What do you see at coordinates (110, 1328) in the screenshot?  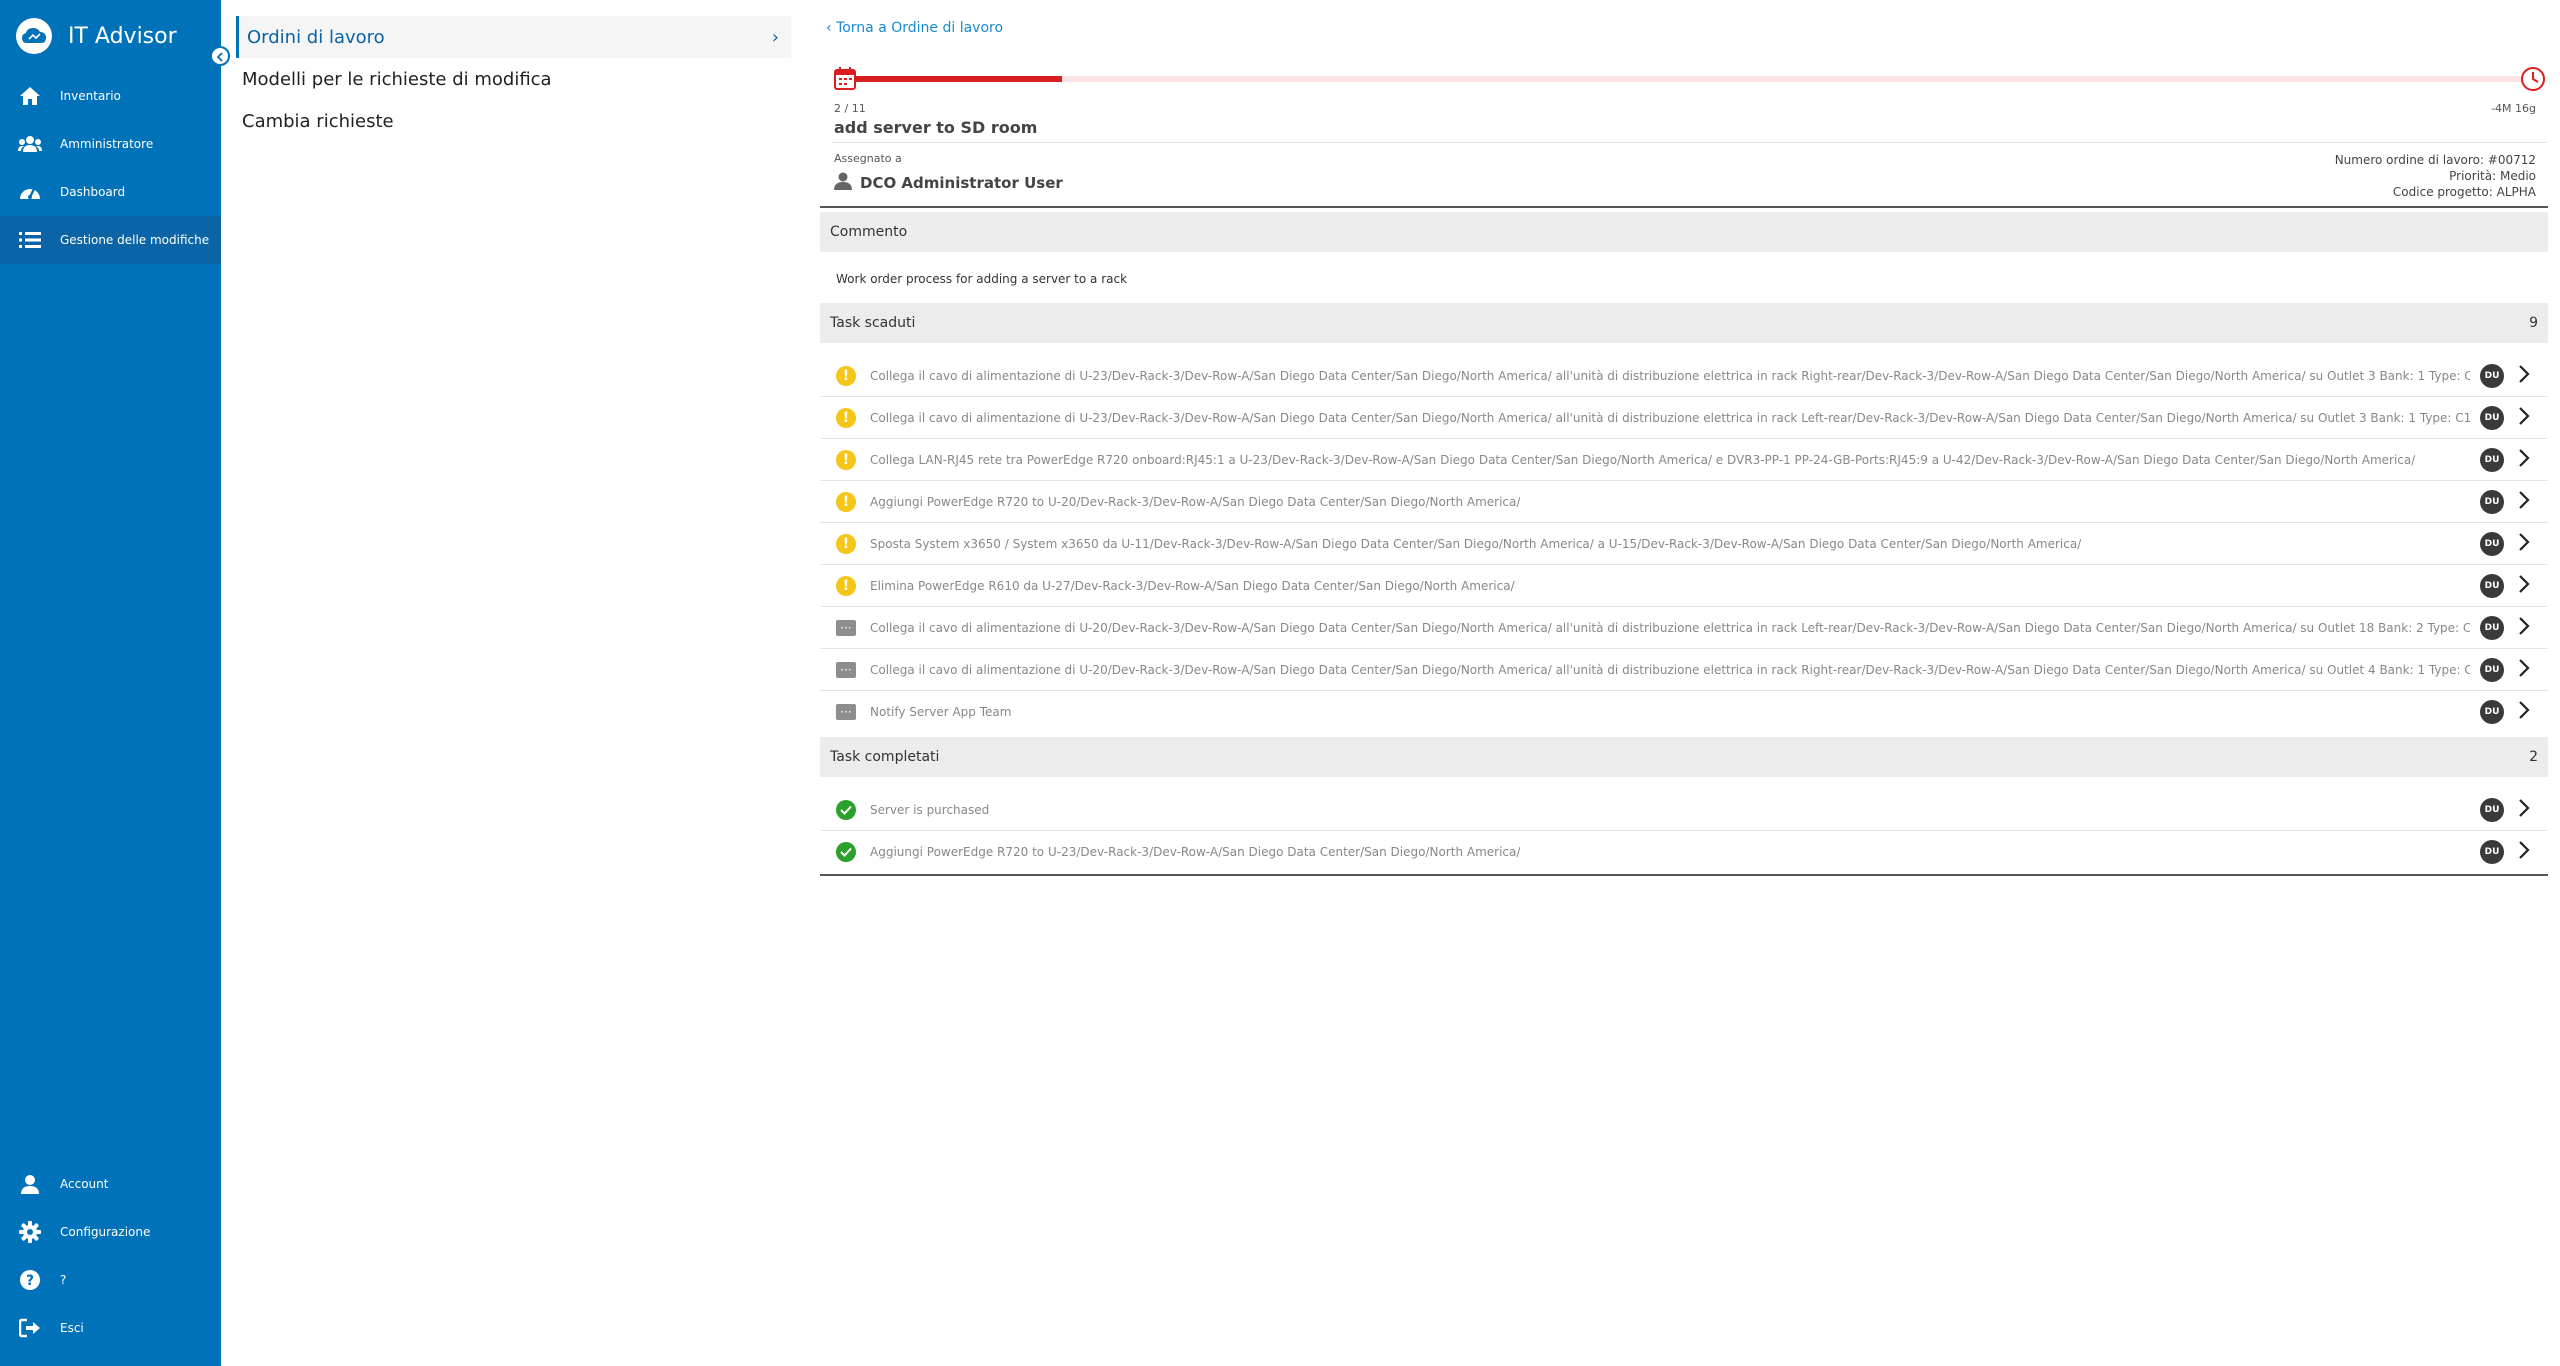 I see `sidebar-item-esci: Esci` at bounding box center [110, 1328].